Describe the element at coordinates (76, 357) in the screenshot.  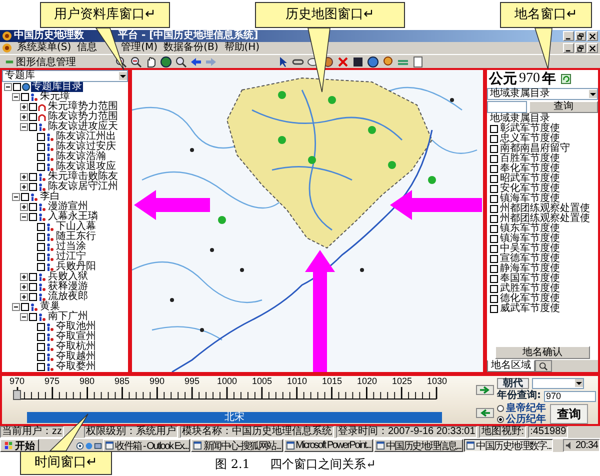
I see `tree-item: 夺取越州` at that location.